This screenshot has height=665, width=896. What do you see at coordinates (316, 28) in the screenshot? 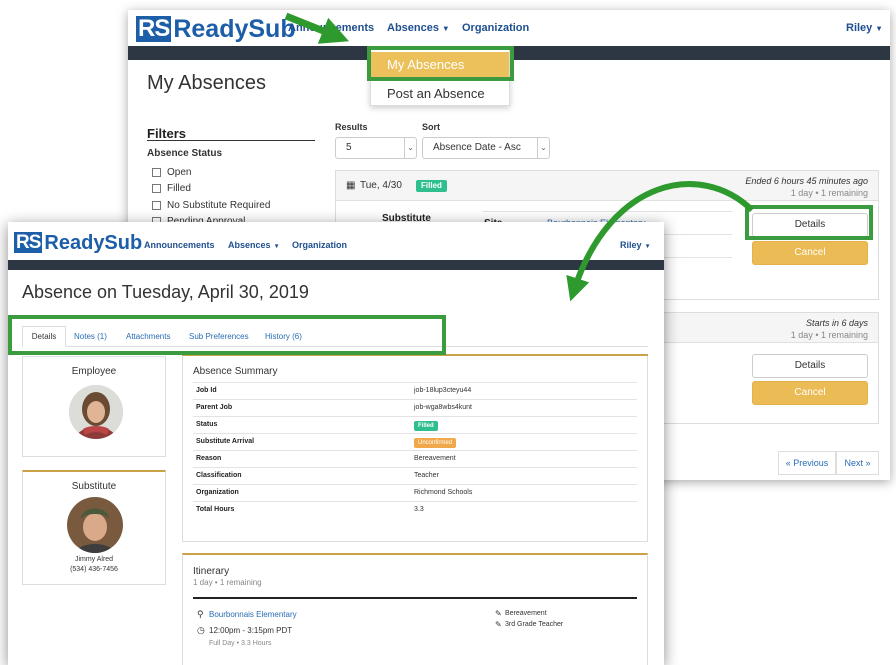
I see `arrow-to-my-absences` at bounding box center [316, 28].